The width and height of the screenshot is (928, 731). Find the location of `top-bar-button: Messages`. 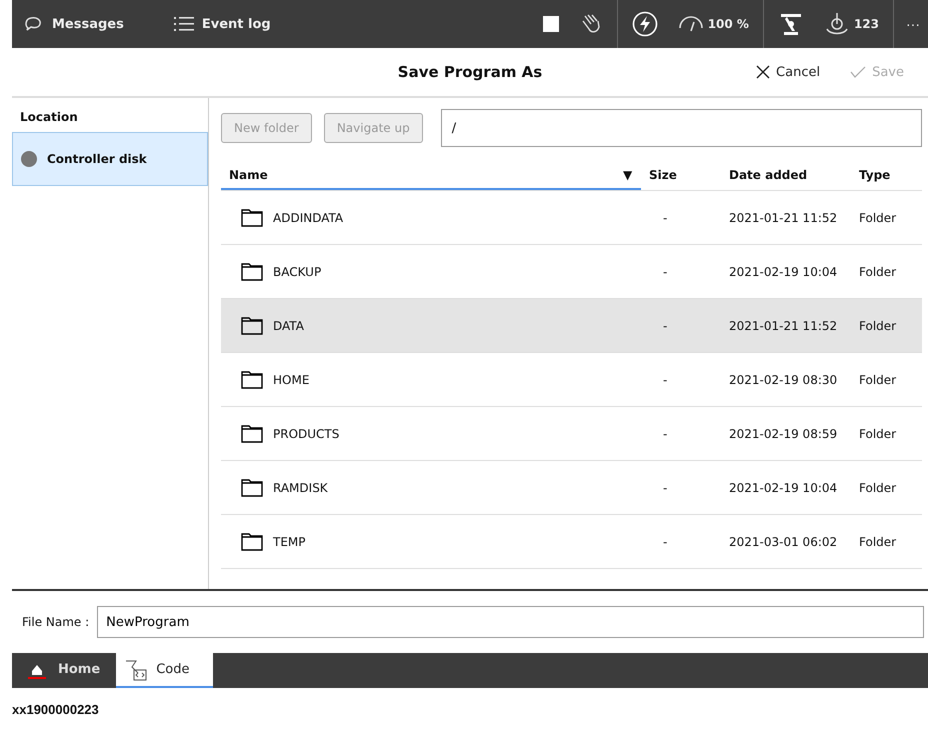

top-bar-button: Messages is located at coordinates (74, 24).